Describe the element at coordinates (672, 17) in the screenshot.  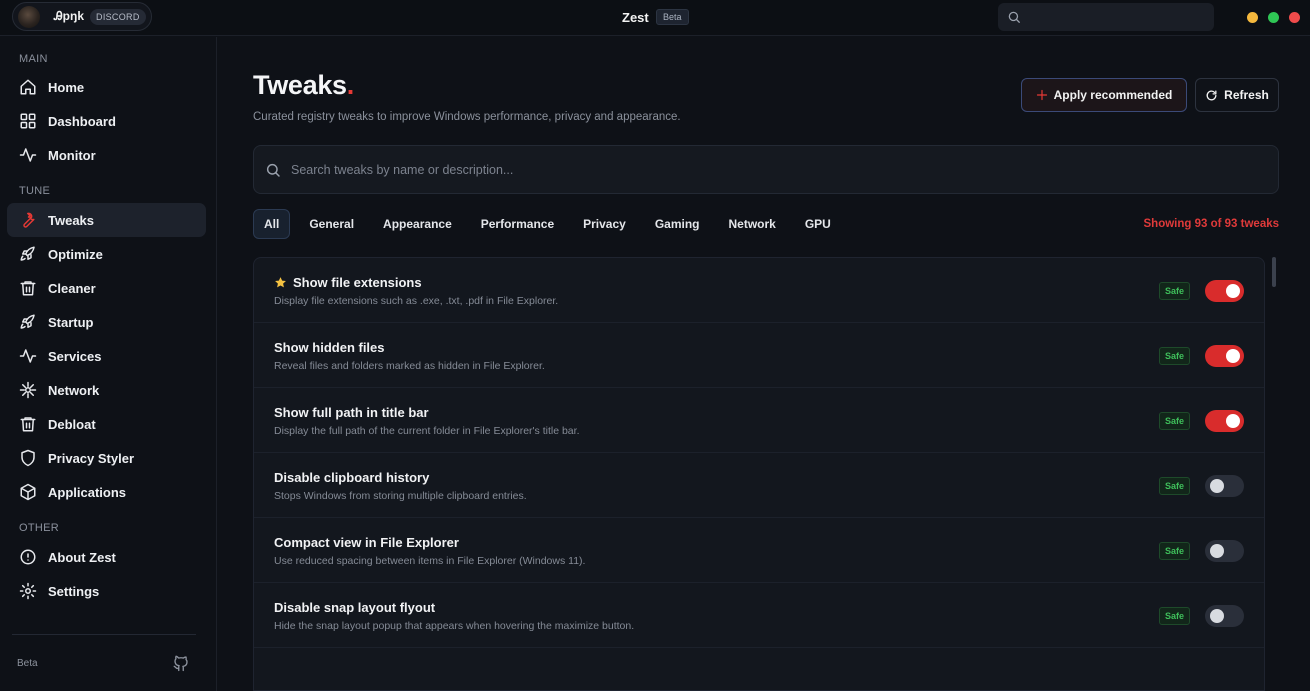
I see `beta-badge: Beta` at that location.